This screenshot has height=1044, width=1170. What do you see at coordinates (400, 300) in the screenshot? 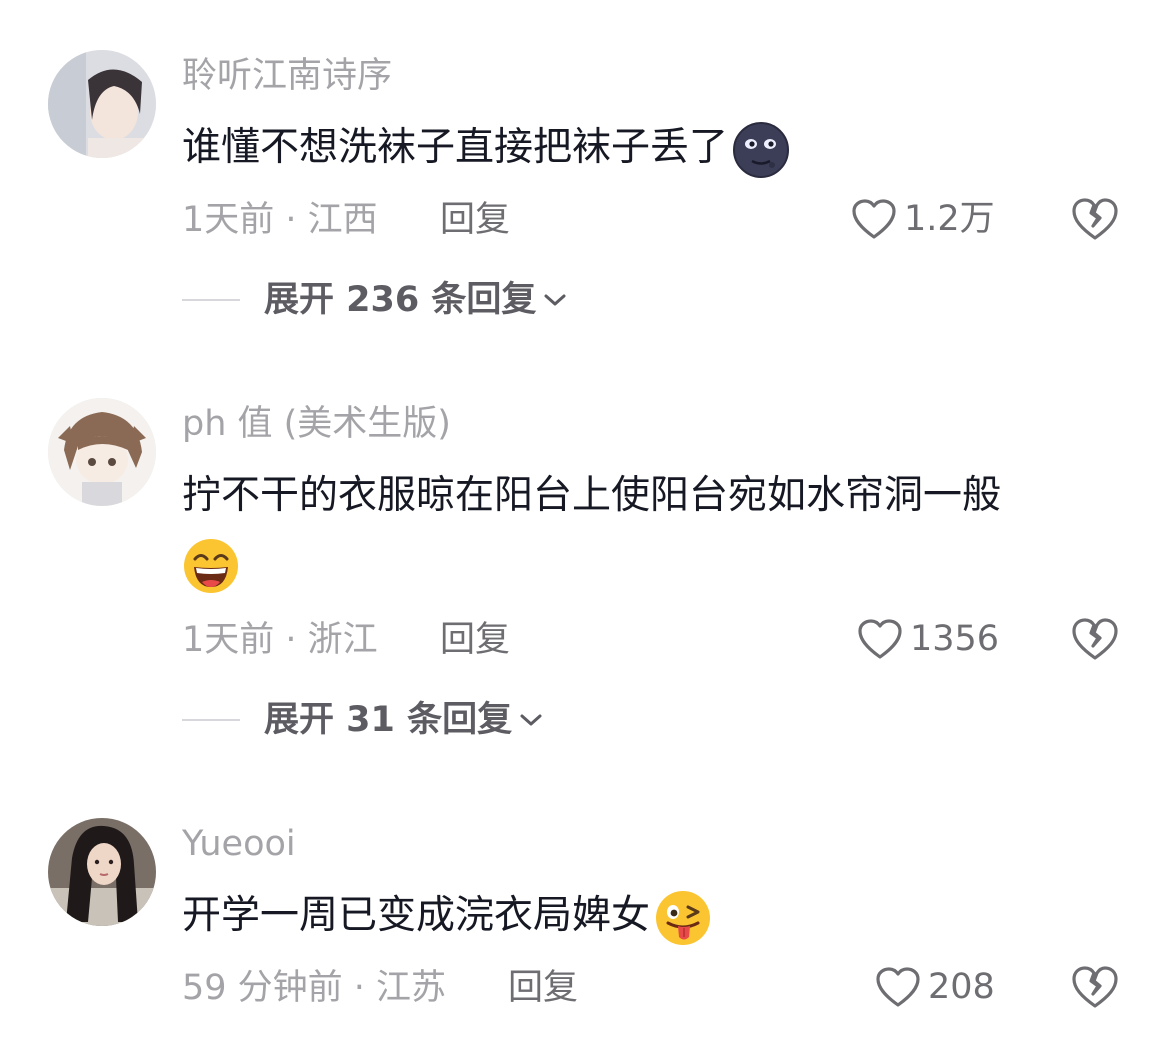
I see `expand-replies-label: 展开 236 条回复` at bounding box center [400, 300].